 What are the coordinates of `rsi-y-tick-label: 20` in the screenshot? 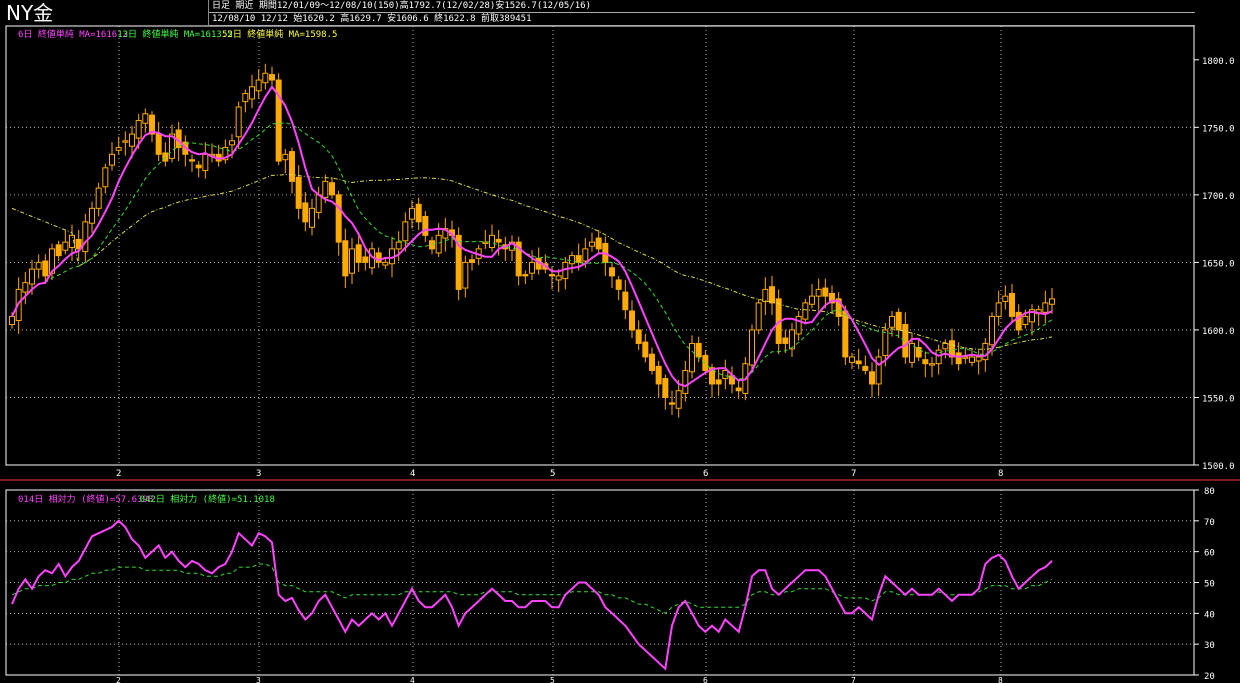 It's located at (1209, 677).